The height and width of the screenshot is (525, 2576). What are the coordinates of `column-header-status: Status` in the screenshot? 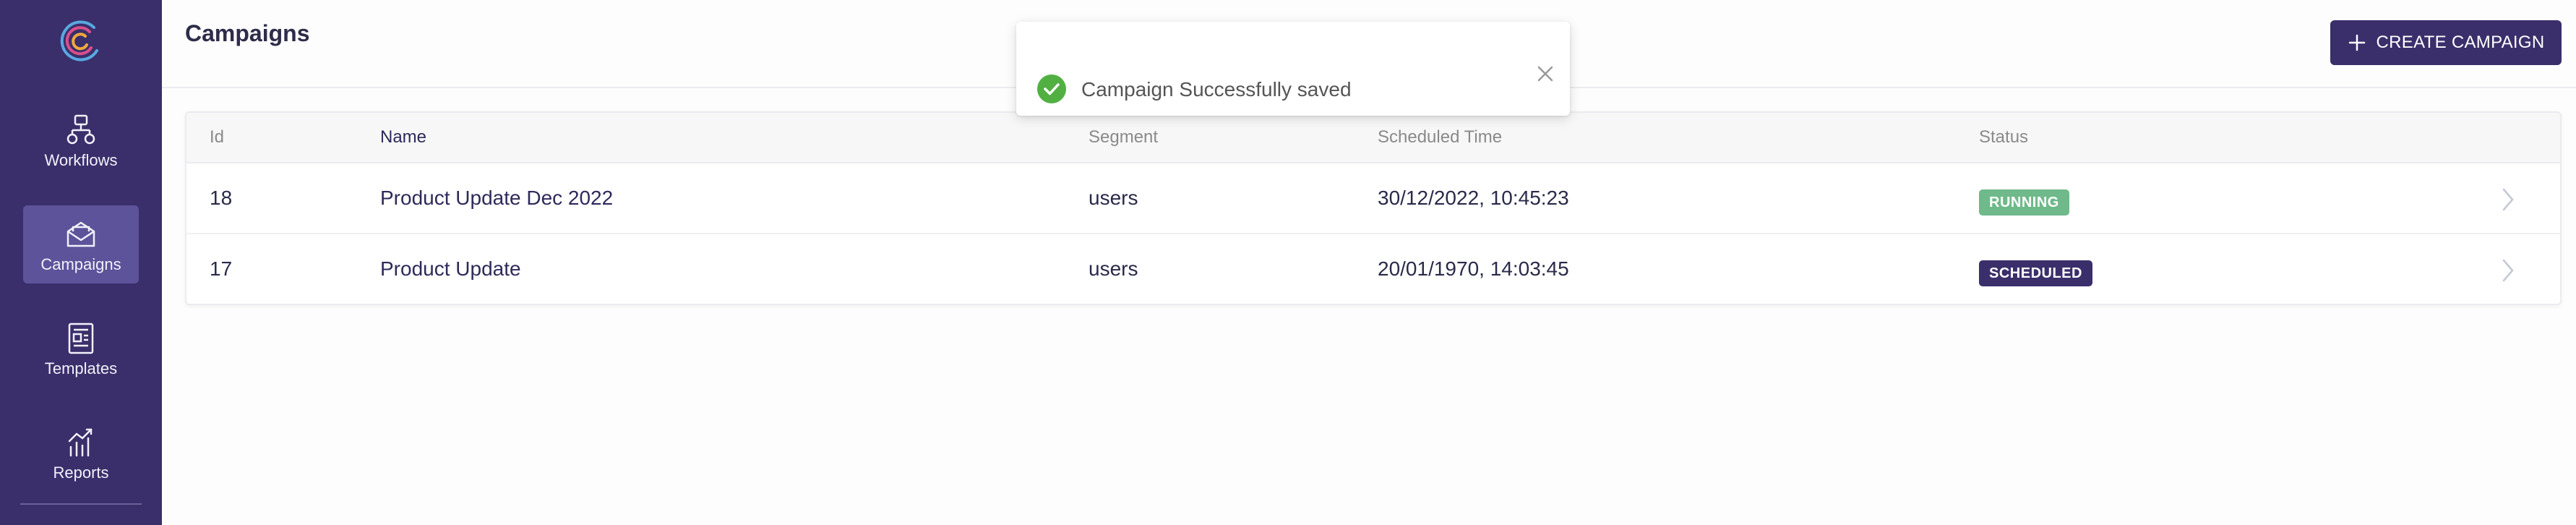 It's located at (2004, 137).